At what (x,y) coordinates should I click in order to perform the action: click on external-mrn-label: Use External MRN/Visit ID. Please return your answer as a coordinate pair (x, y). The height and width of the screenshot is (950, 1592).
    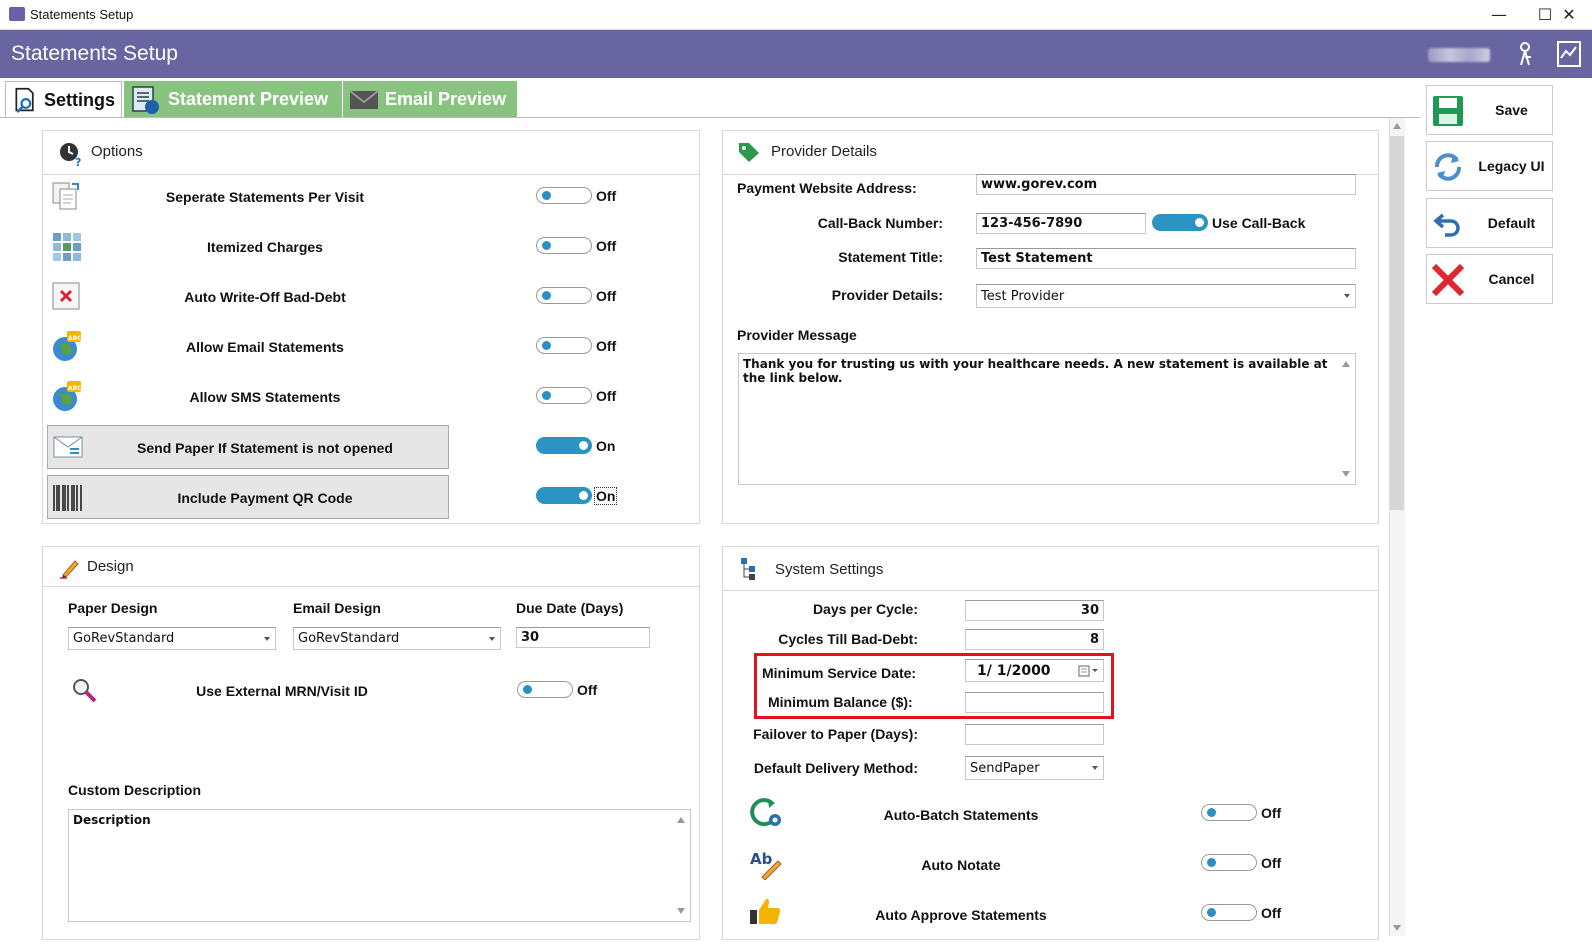
    Looking at the image, I should click on (282, 691).